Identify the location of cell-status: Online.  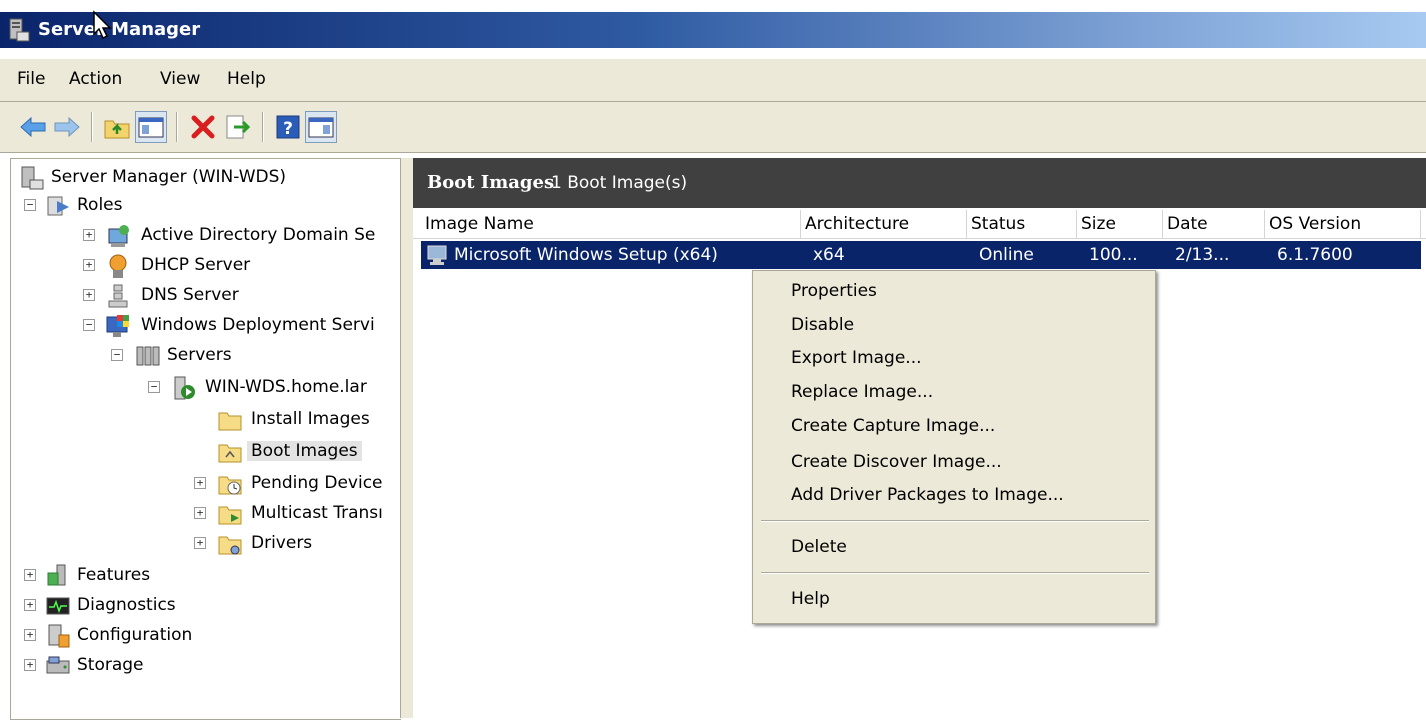
(1006, 255).